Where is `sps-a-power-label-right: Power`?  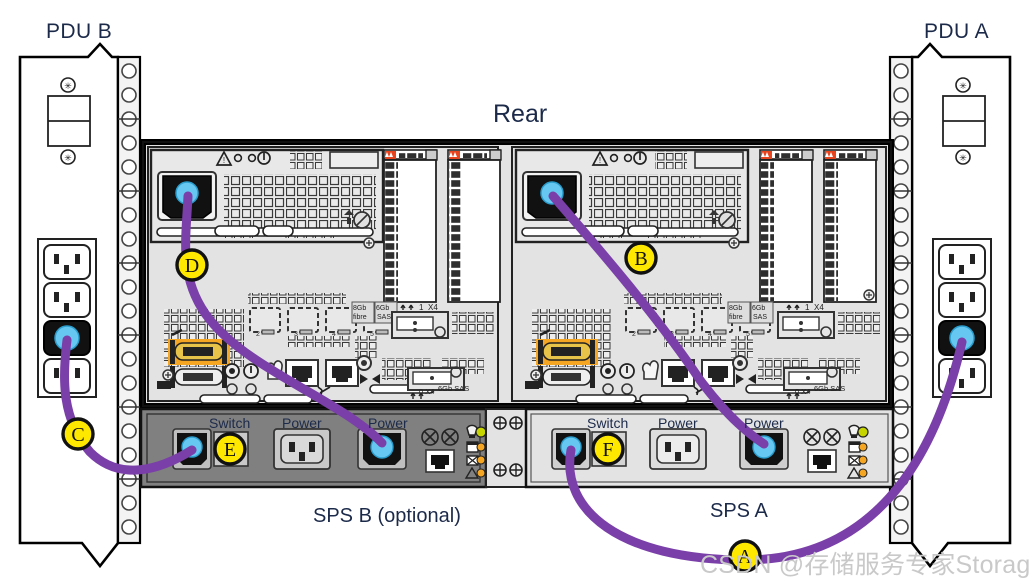 sps-a-power-label-right: Power is located at coordinates (764, 423).